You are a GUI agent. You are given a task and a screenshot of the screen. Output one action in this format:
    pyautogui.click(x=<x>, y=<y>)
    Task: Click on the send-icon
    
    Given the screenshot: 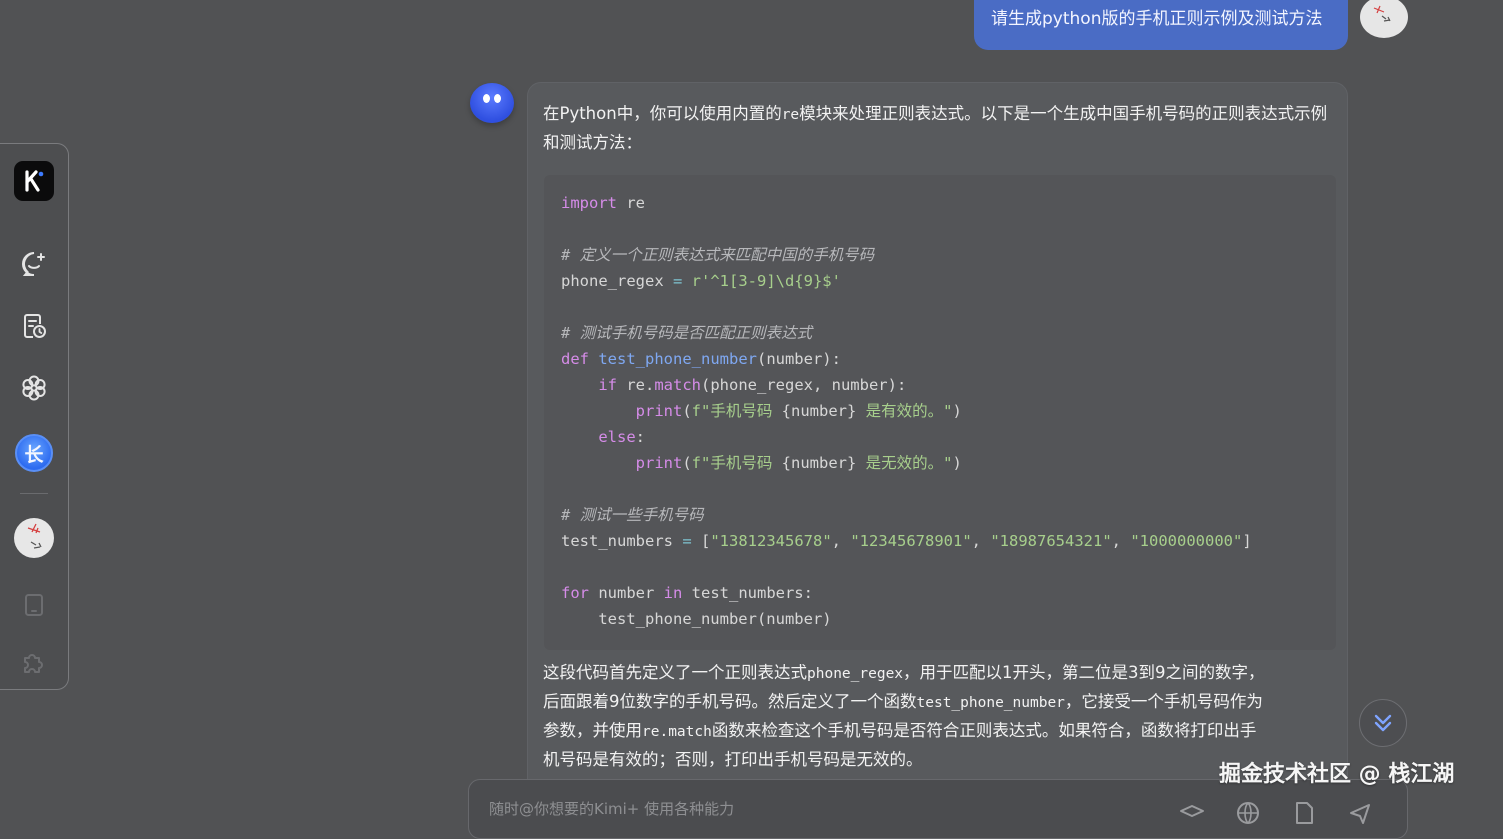 What is the action you would take?
    pyautogui.click(x=1360, y=813)
    